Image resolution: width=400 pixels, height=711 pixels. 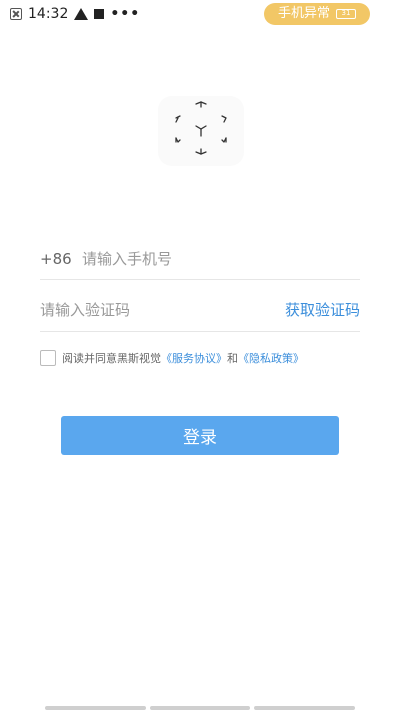 What do you see at coordinates (200, 14) in the screenshot?
I see `status-bar: 14:32 ••• 手机异常 31` at bounding box center [200, 14].